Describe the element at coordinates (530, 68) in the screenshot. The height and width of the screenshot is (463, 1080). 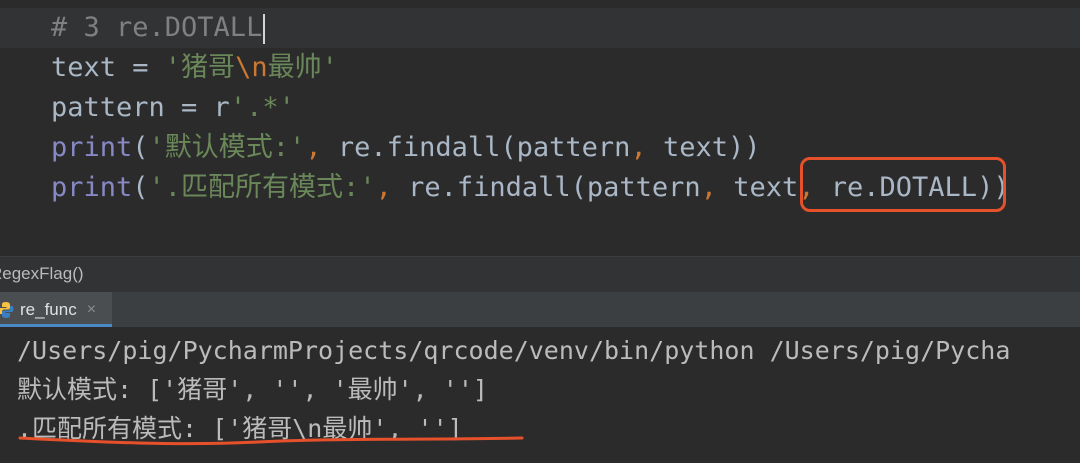
I see `code-line-2: text = '猪哥\n最帅'` at that location.